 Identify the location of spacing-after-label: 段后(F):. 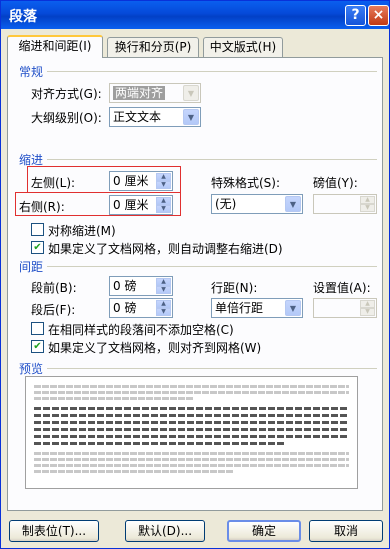
(53, 310).